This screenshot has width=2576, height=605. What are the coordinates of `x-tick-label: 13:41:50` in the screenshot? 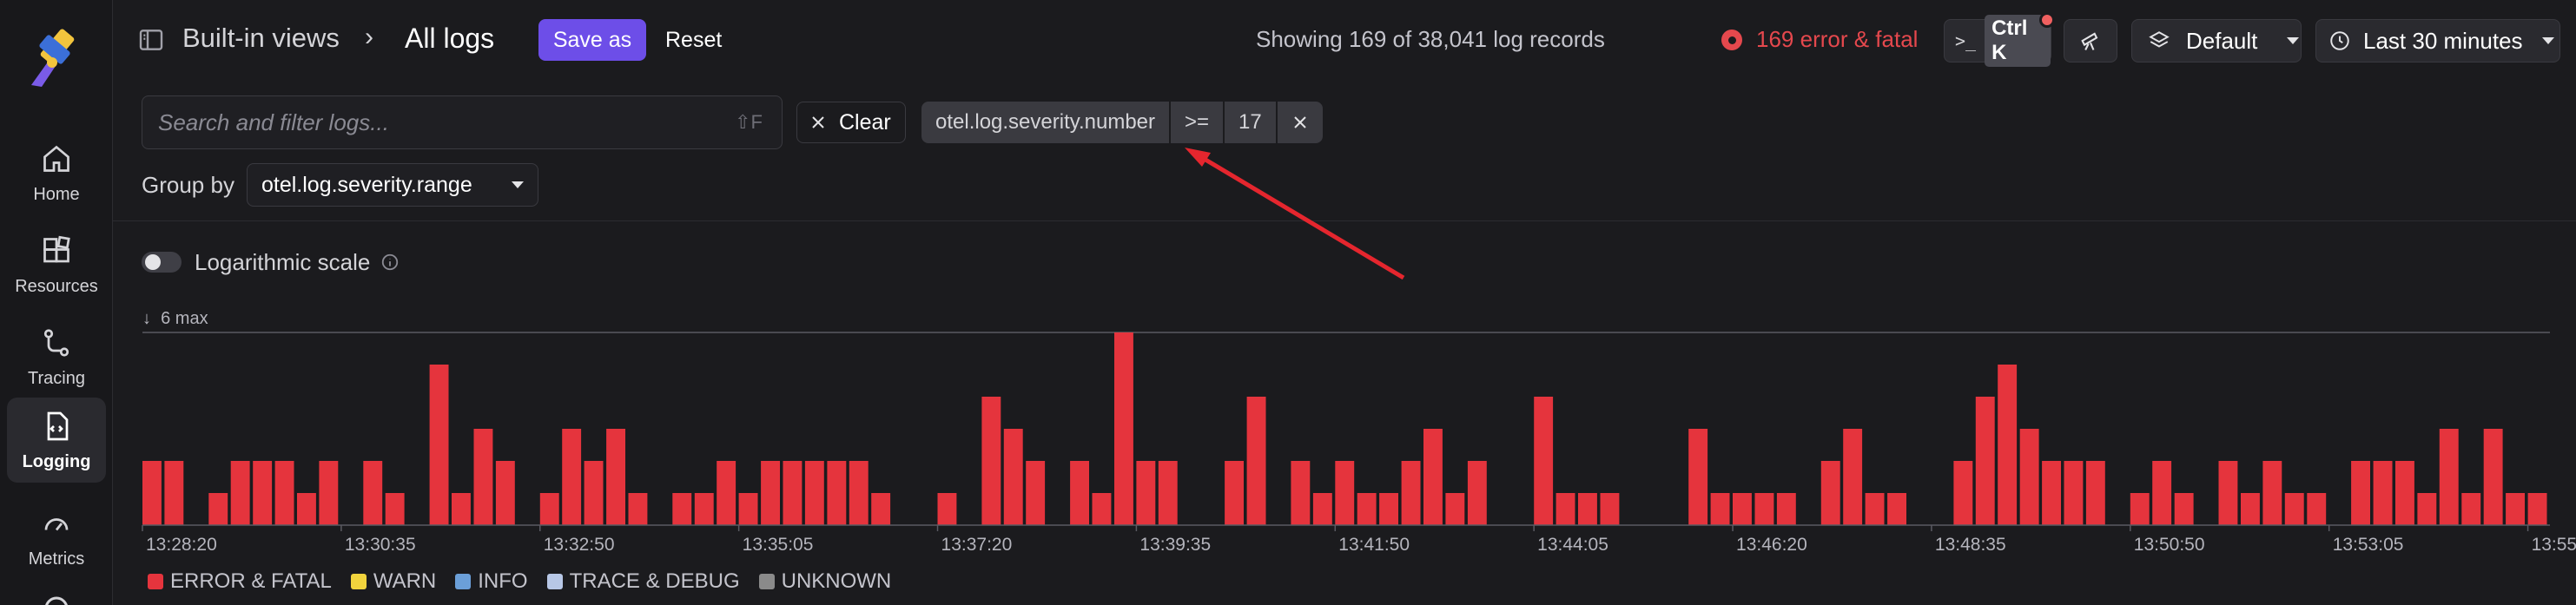 It's located at (1374, 545).